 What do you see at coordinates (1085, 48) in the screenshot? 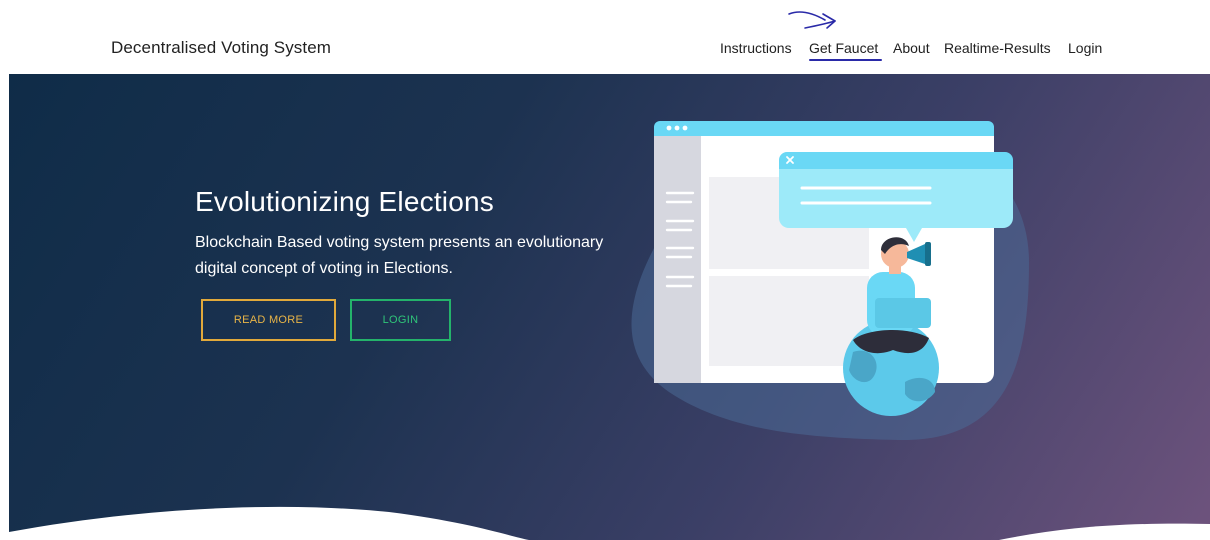
I see `nav-login: Login` at bounding box center [1085, 48].